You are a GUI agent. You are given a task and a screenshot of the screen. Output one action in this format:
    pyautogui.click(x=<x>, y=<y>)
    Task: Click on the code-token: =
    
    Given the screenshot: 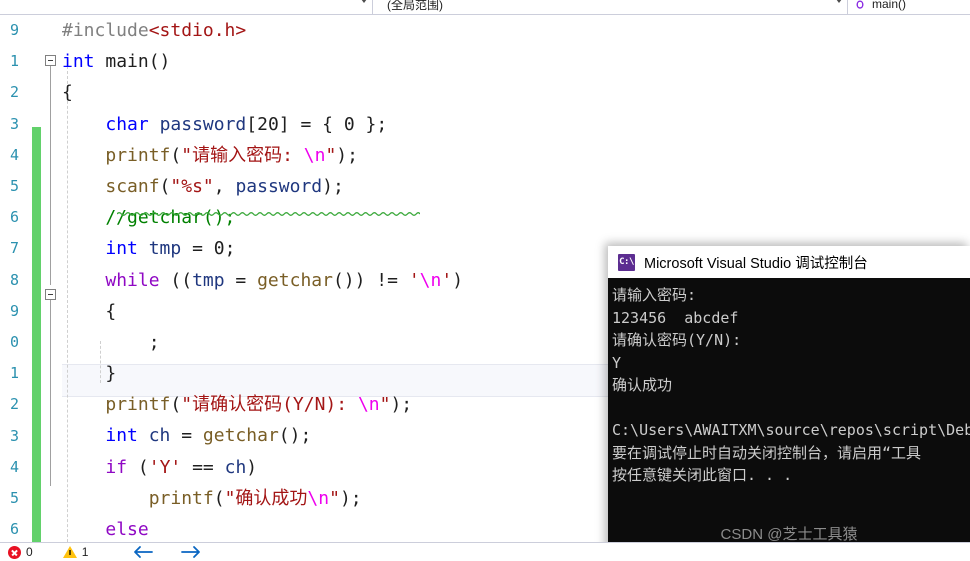 What is the action you would take?
    pyautogui.click(x=197, y=249)
    